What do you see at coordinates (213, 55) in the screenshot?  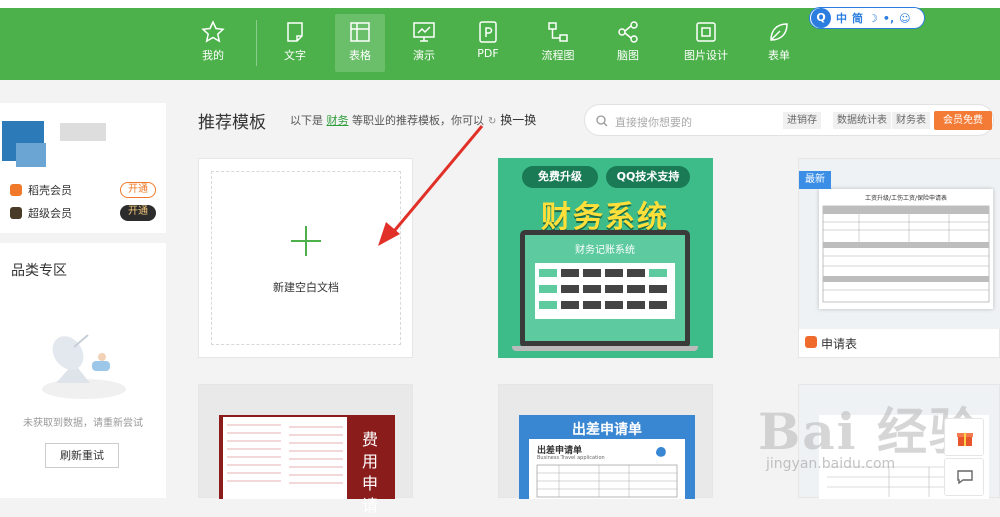 I see `nav-label: 我的` at bounding box center [213, 55].